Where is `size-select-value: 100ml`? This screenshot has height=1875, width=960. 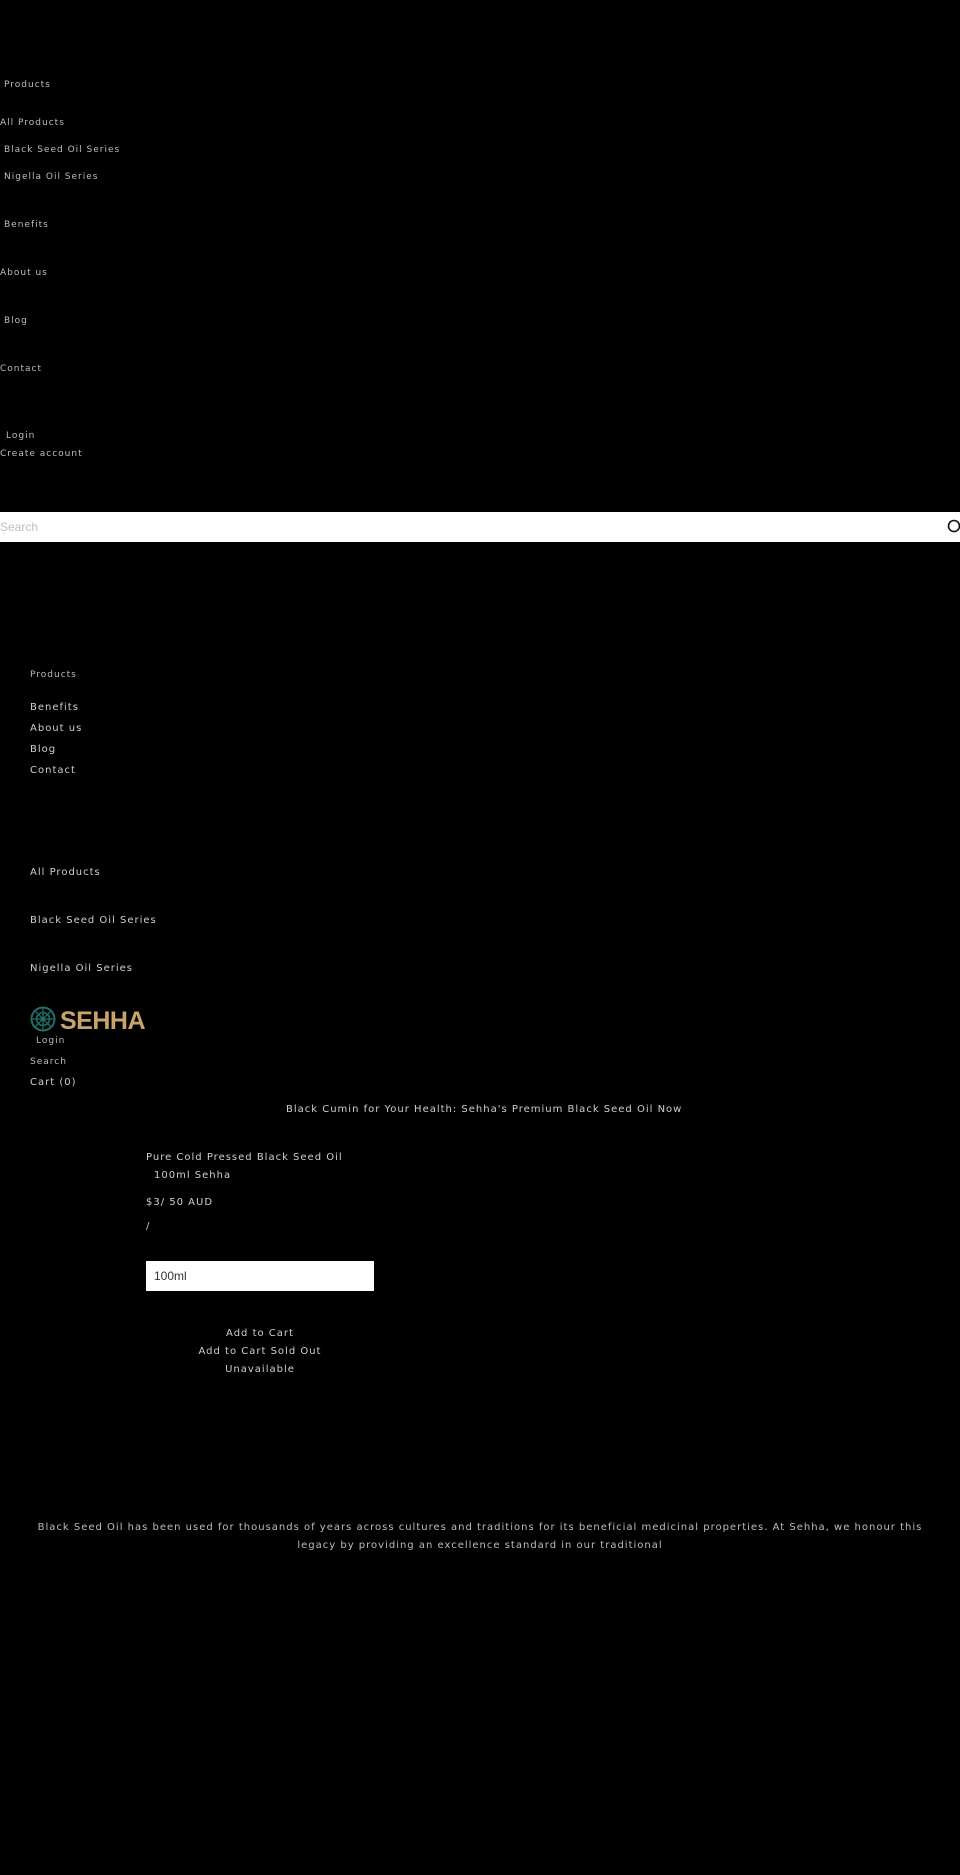 size-select-value: 100ml is located at coordinates (170, 1276).